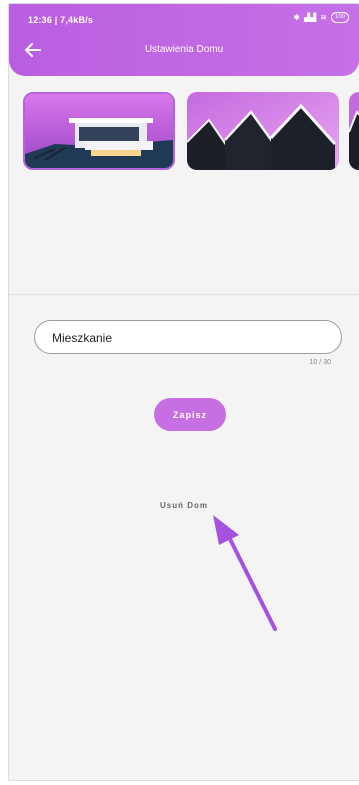 The height and width of the screenshot is (785, 359). I want to click on section-divider, so click(184, 294).